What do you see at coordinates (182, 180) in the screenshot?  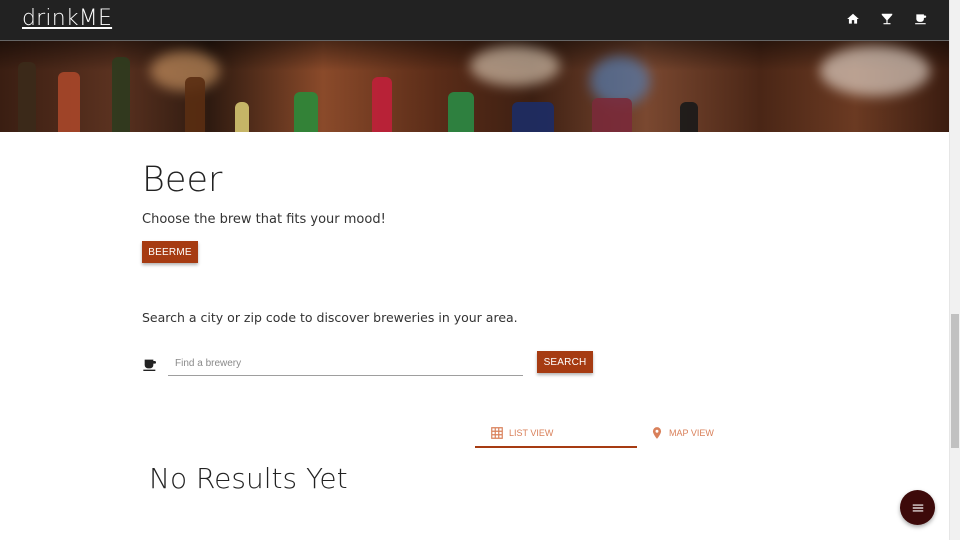 I see `page-title: Beer` at bounding box center [182, 180].